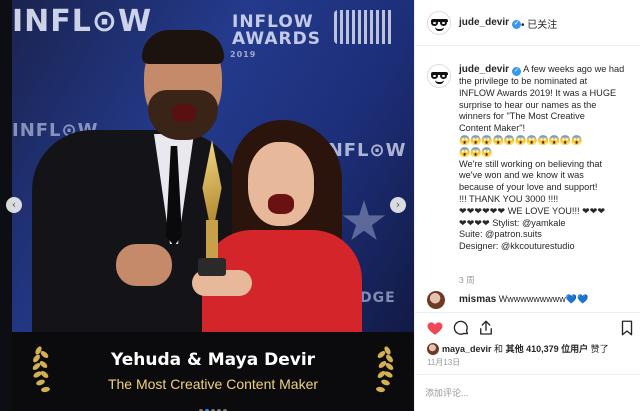 This screenshot has width=640, height=411. What do you see at coordinates (486, 328) in the screenshot?
I see `share-upload-icon` at bounding box center [486, 328].